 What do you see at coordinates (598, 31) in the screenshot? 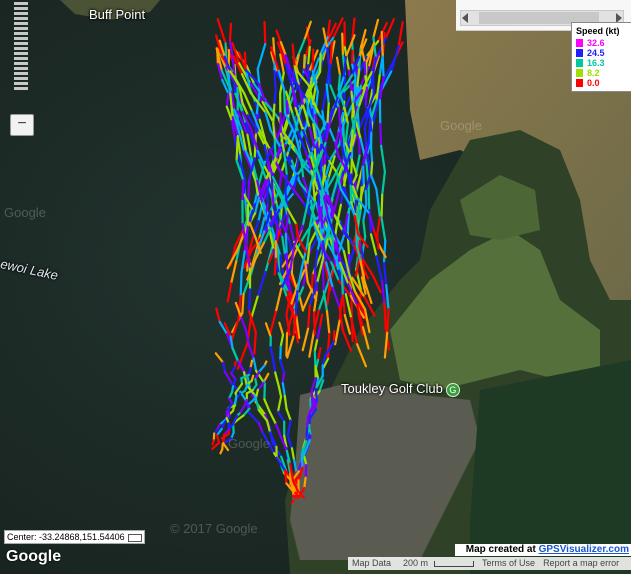
I see `legend-title: Speed (kt)` at bounding box center [598, 31].